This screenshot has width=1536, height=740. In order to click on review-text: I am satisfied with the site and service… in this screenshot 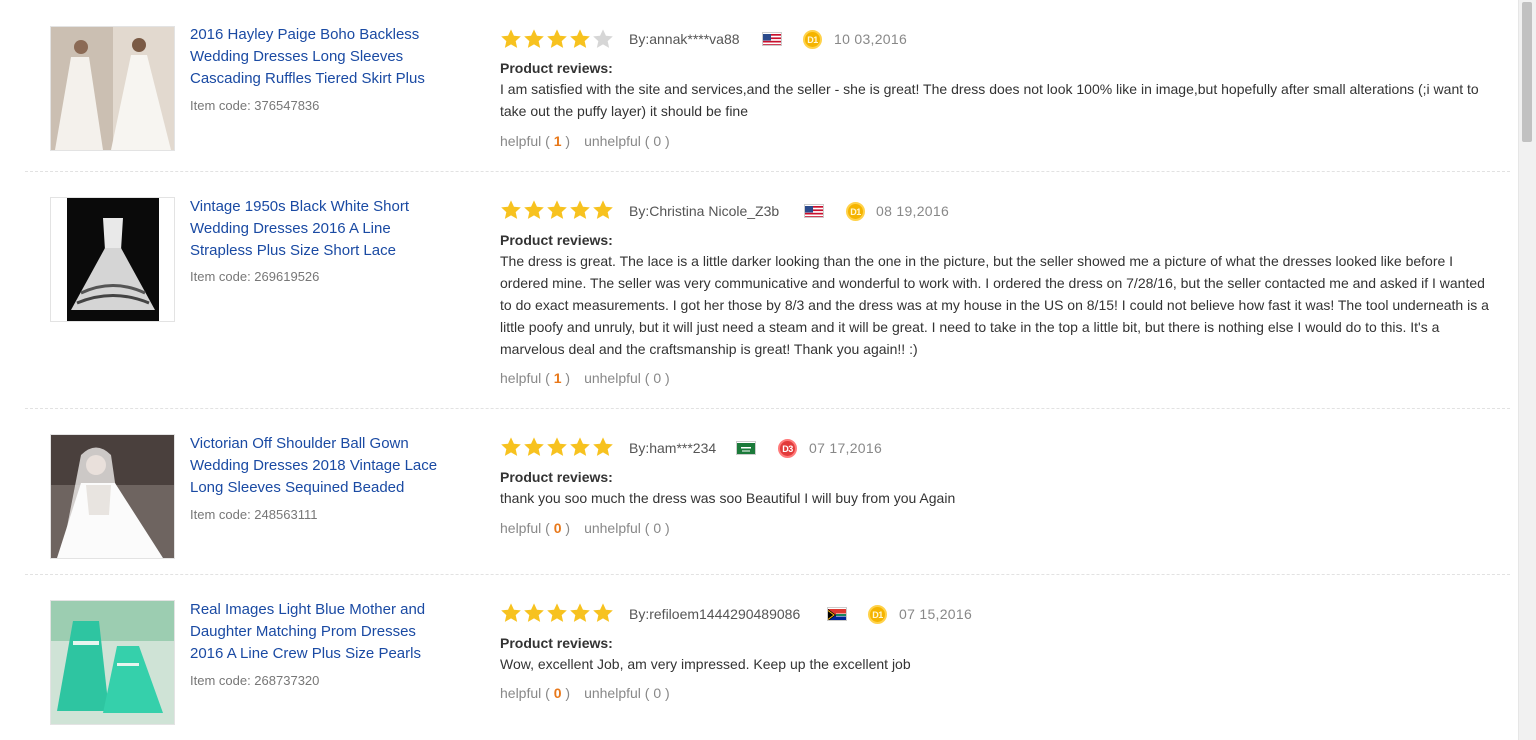, I will do `click(989, 100)`.